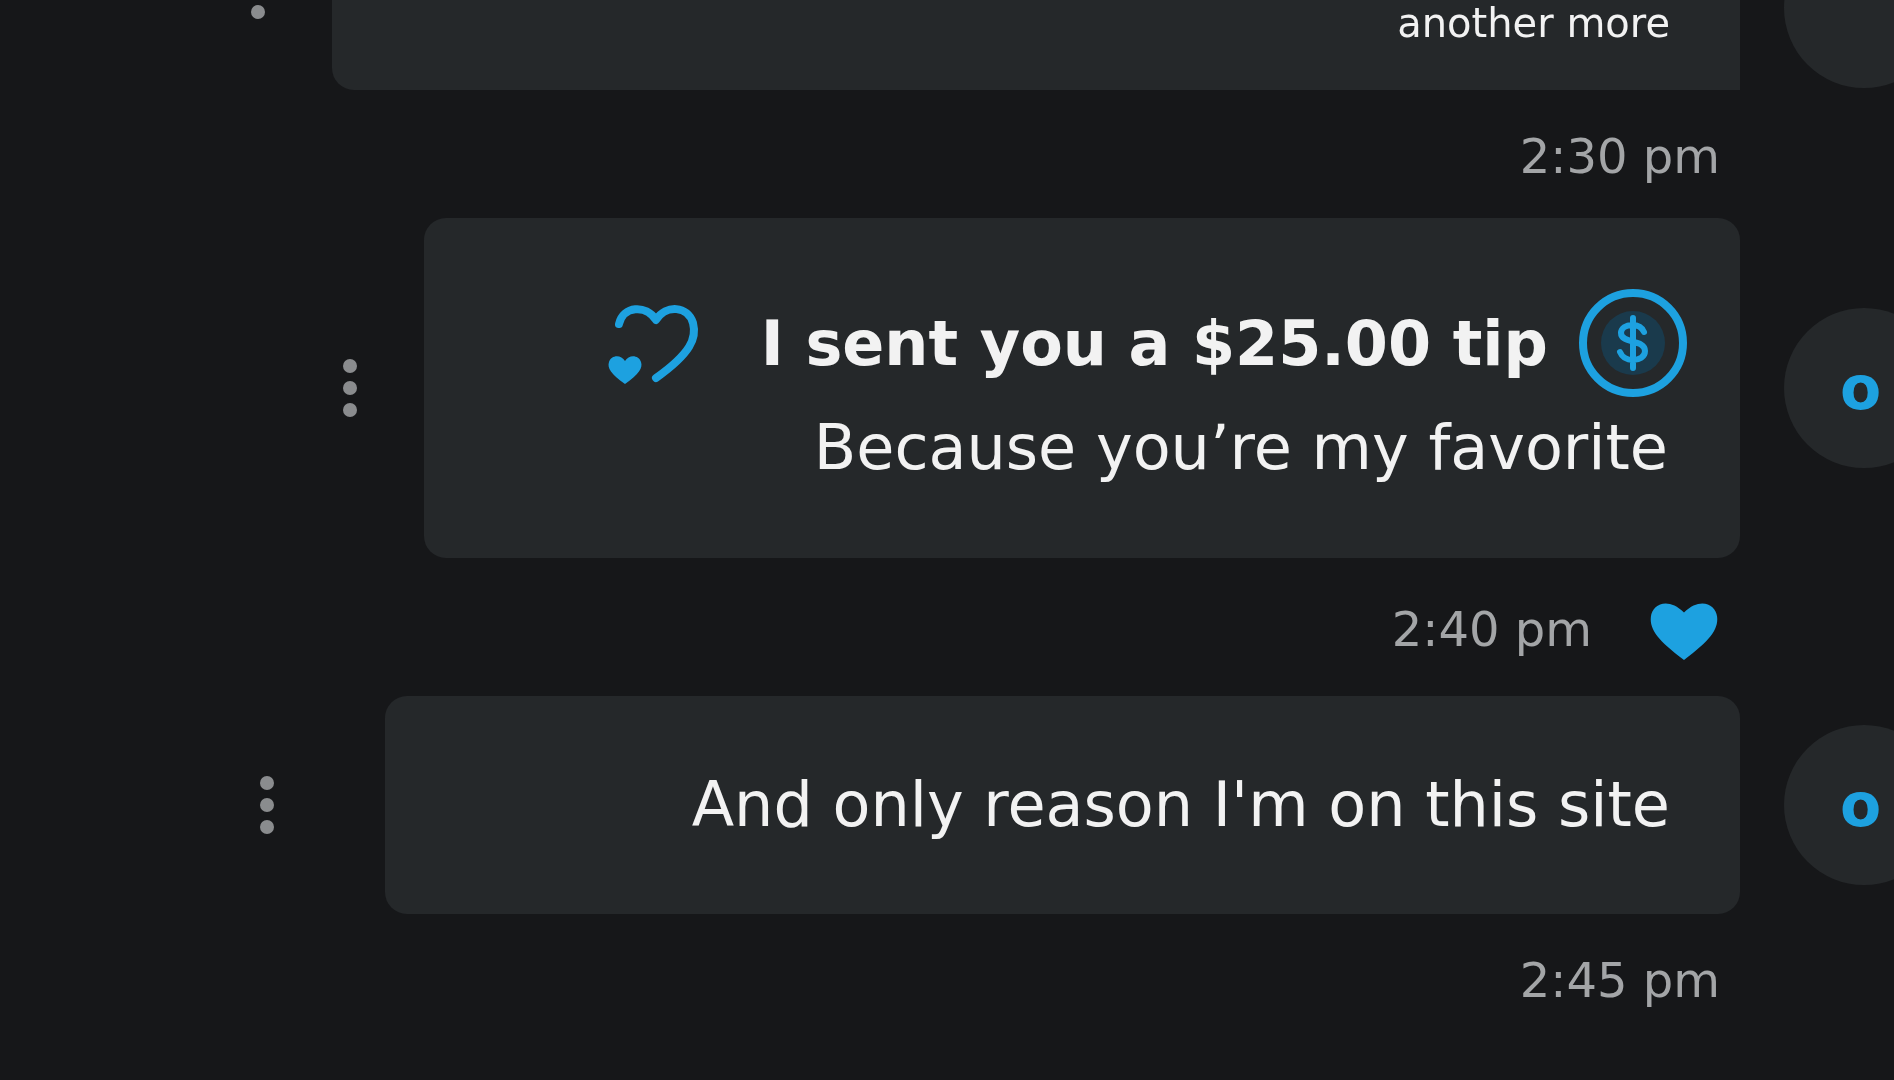 This screenshot has height=1080, width=1894. What do you see at coordinates (1619, 156) in the screenshot?
I see `message-time: 2:30 pm` at bounding box center [1619, 156].